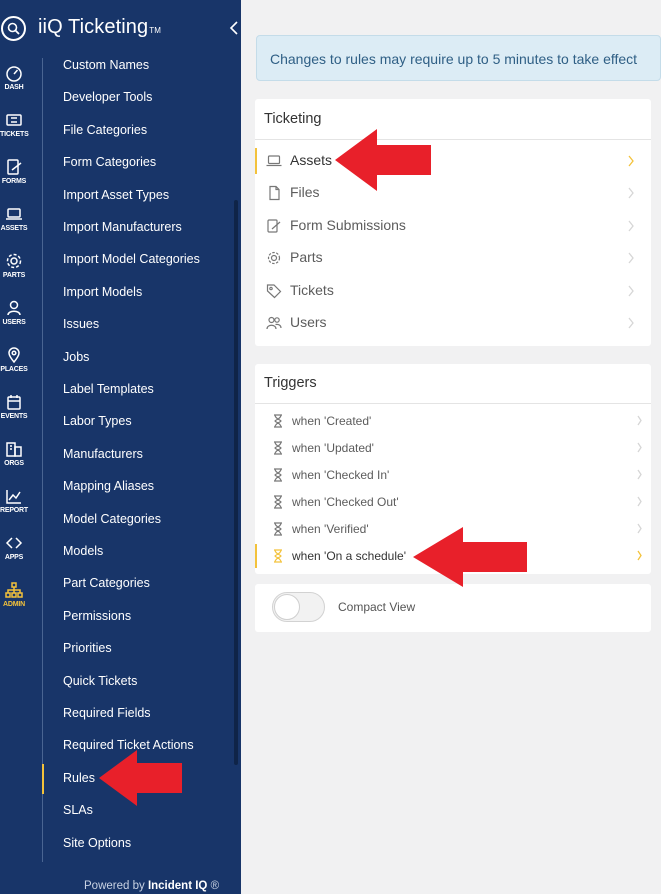 The width and height of the screenshot is (661, 894). Describe the element at coordinates (453, 226) in the screenshot. I see `ticketing-item-form-submissions: Form Submissions` at that location.